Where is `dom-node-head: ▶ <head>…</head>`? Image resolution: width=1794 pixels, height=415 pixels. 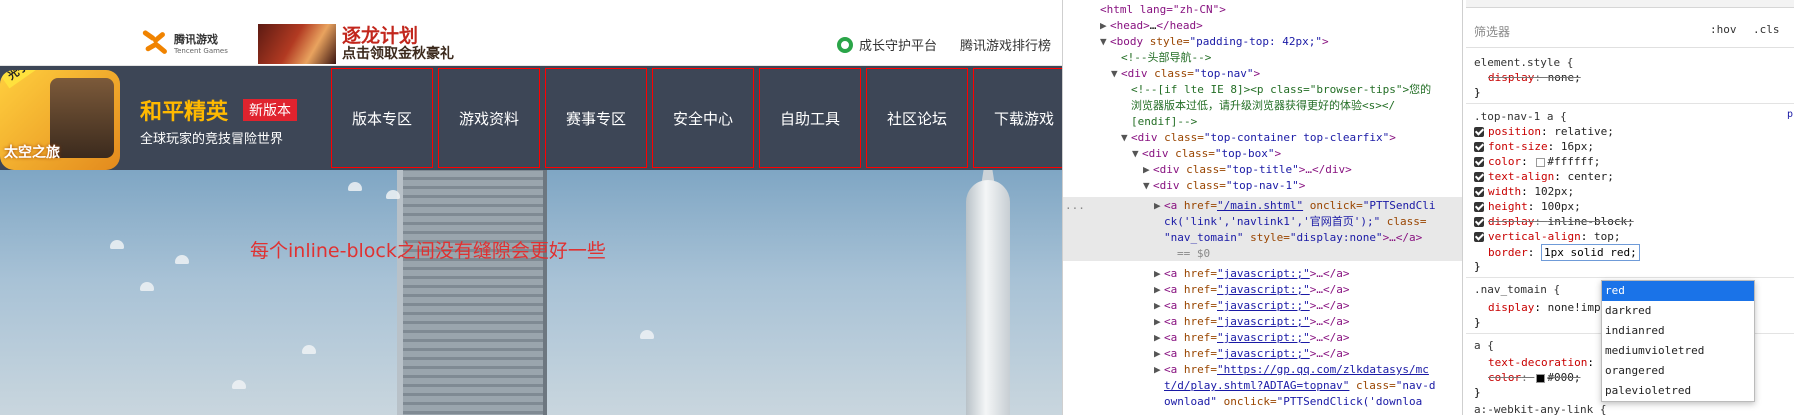
dom-node-head: ▶ <head>…</head> is located at coordinates (1151, 26).